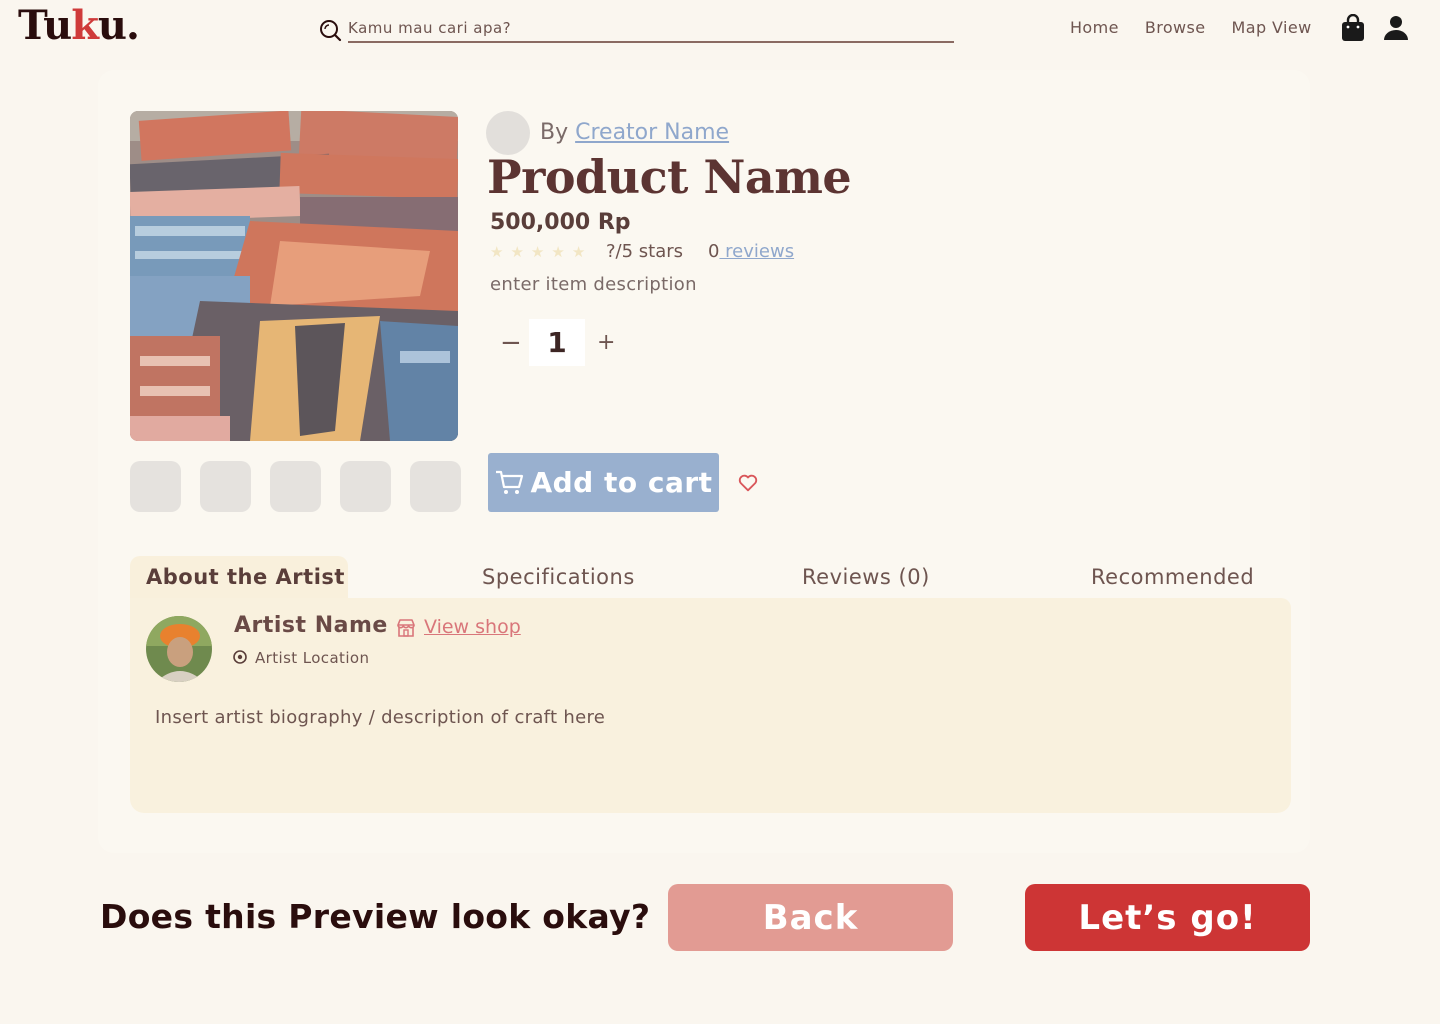 The width and height of the screenshot is (1440, 1024). I want to click on rating-stars: ★ ★ ★ ★ ★, so click(537, 252).